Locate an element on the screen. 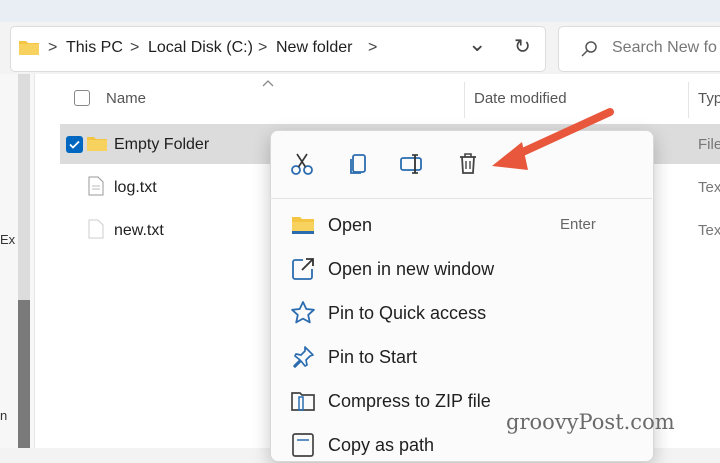 This screenshot has width=720, height=463. zip-icon is located at coordinates (303, 401).